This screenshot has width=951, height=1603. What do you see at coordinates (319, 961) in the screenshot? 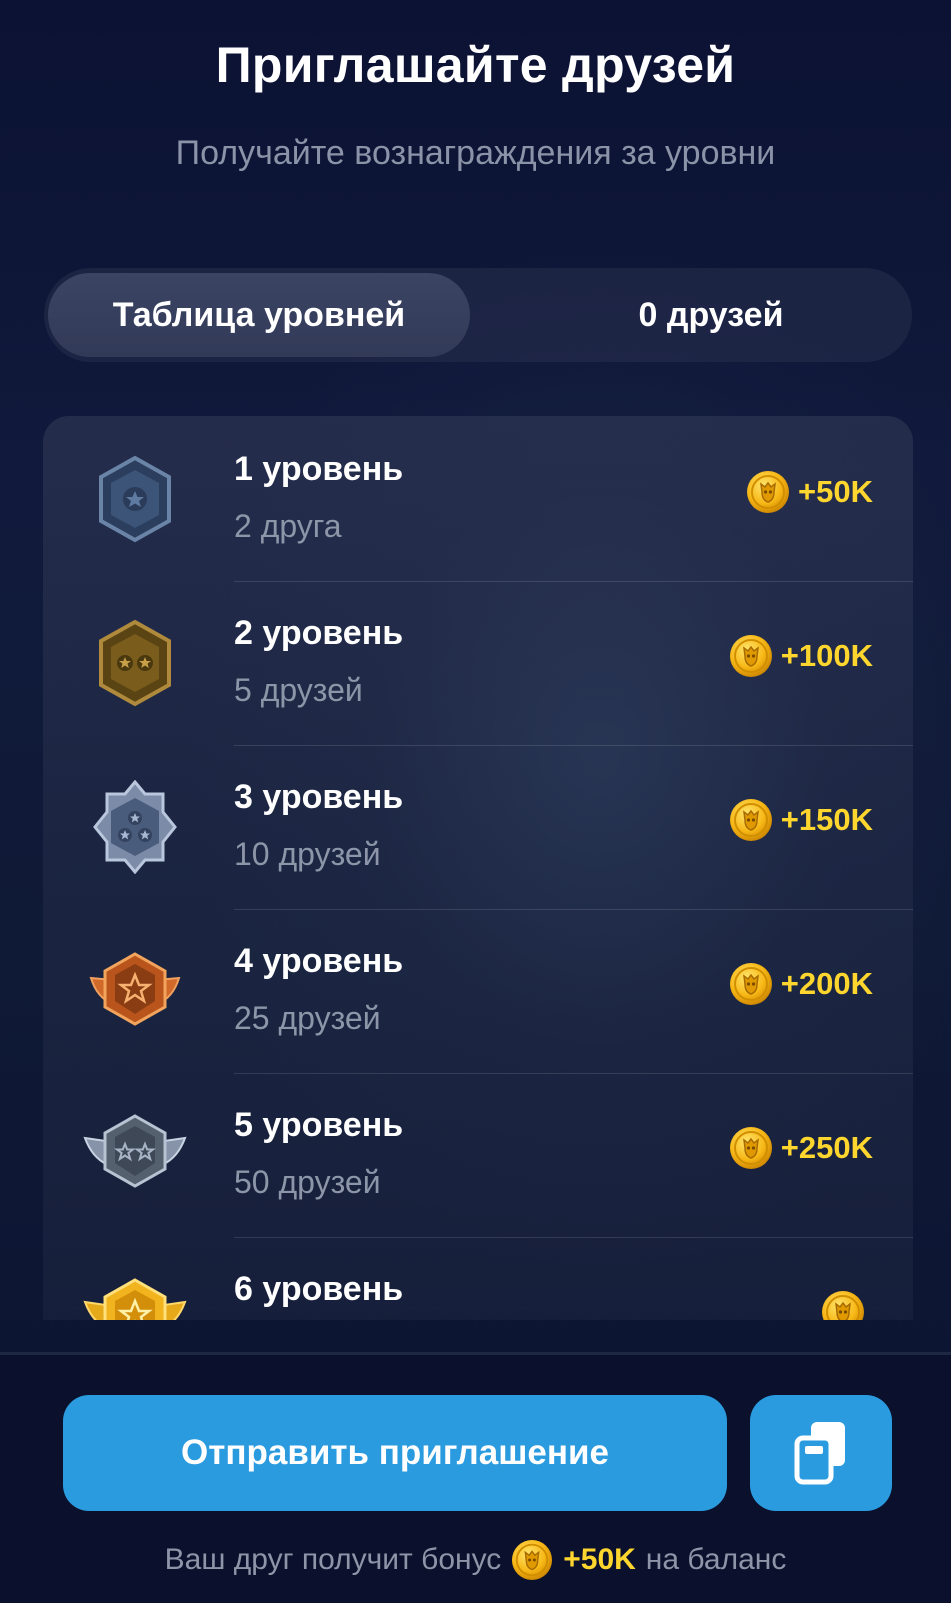
I see `level-name: 4 уровень` at bounding box center [319, 961].